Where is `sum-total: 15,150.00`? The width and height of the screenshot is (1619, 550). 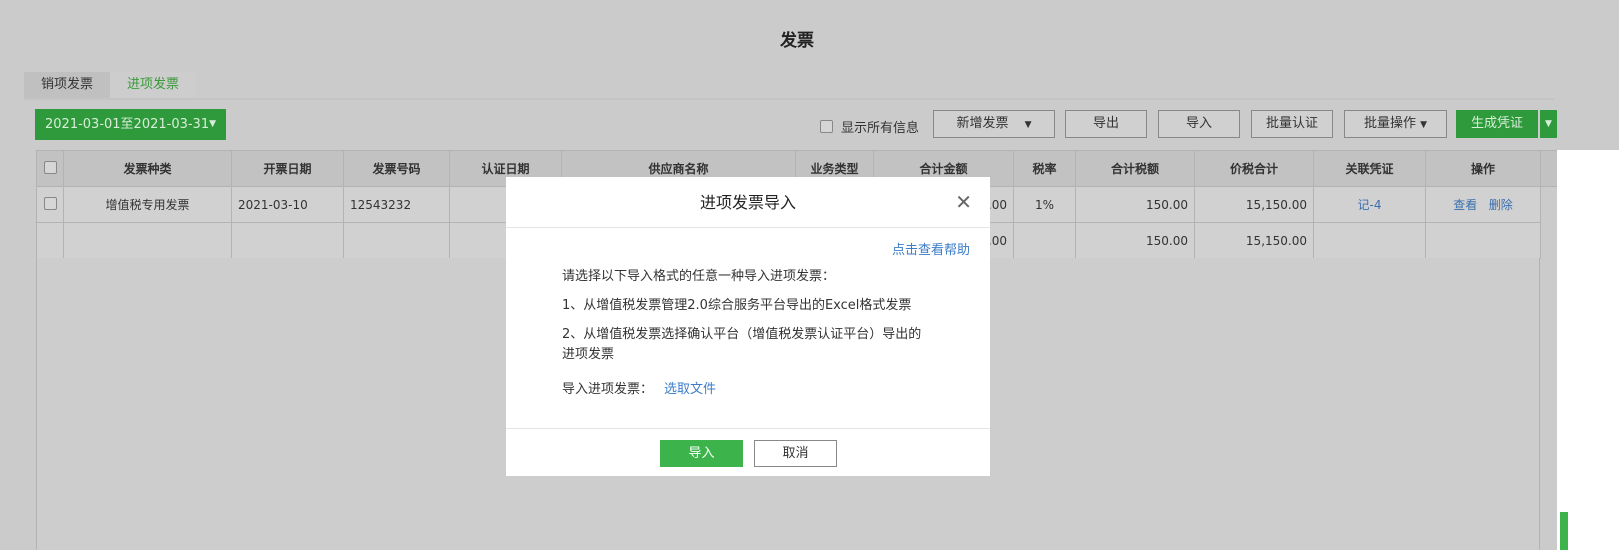
sum-total: 15,150.00 is located at coordinates (1254, 240).